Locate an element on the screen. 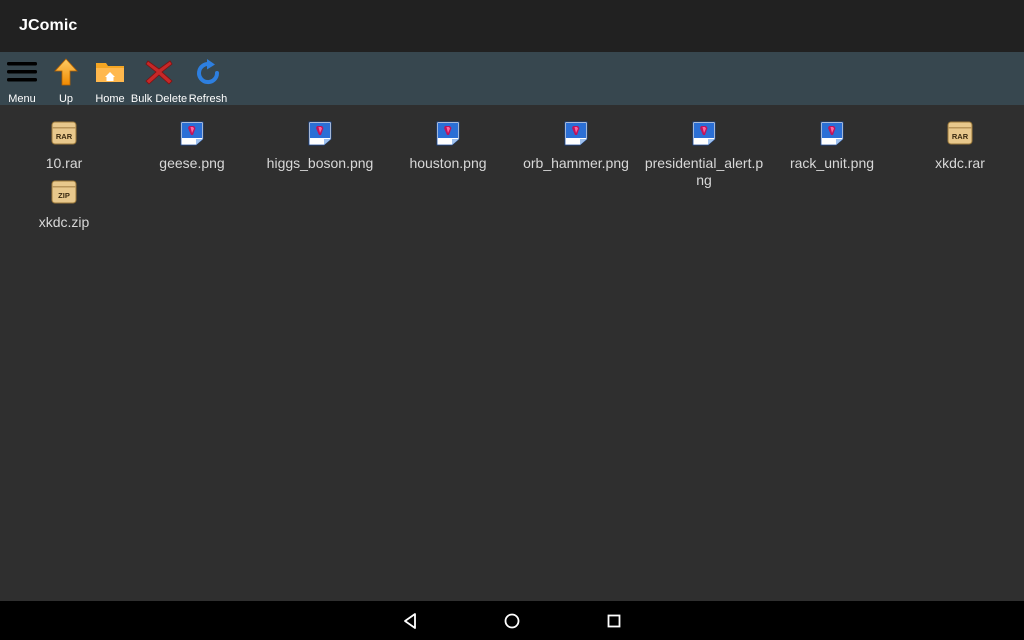 The image size is (1024, 640). bulk-delete-label: Bulk Delete is located at coordinates (159, 99).